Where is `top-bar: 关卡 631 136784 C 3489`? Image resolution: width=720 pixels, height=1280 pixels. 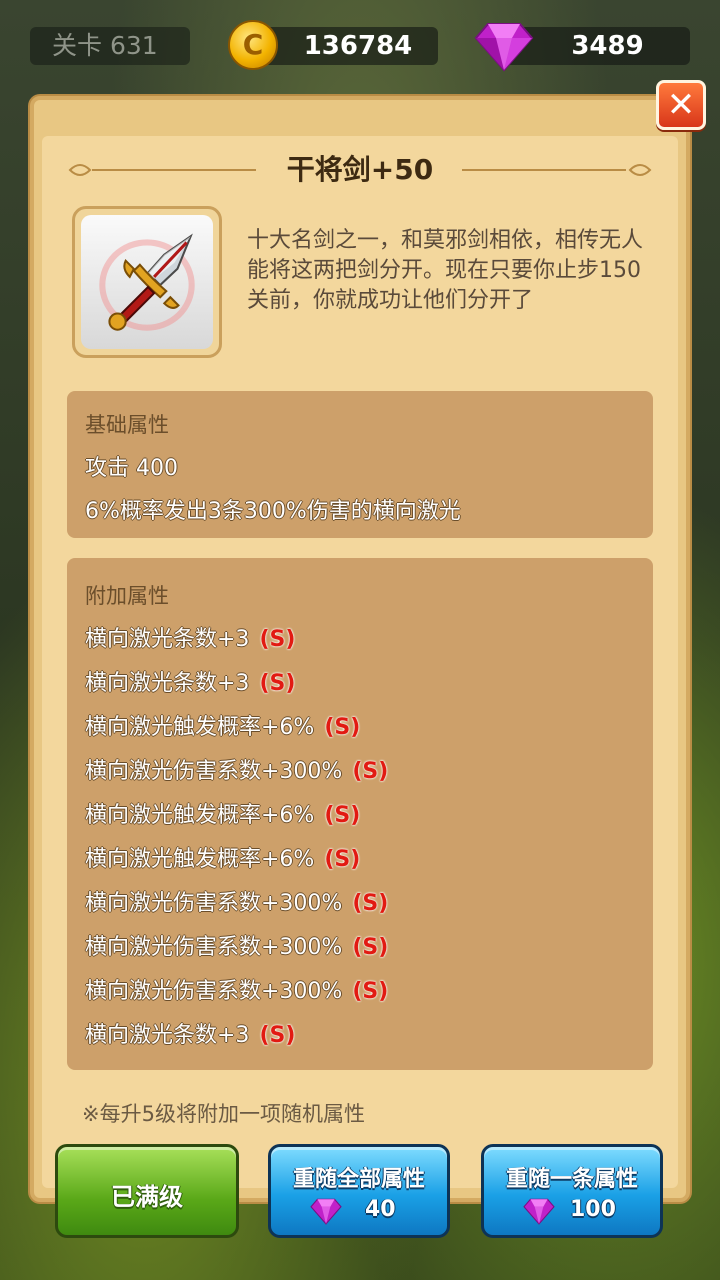 top-bar: 关卡 631 136784 C 3489 is located at coordinates (360, 45).